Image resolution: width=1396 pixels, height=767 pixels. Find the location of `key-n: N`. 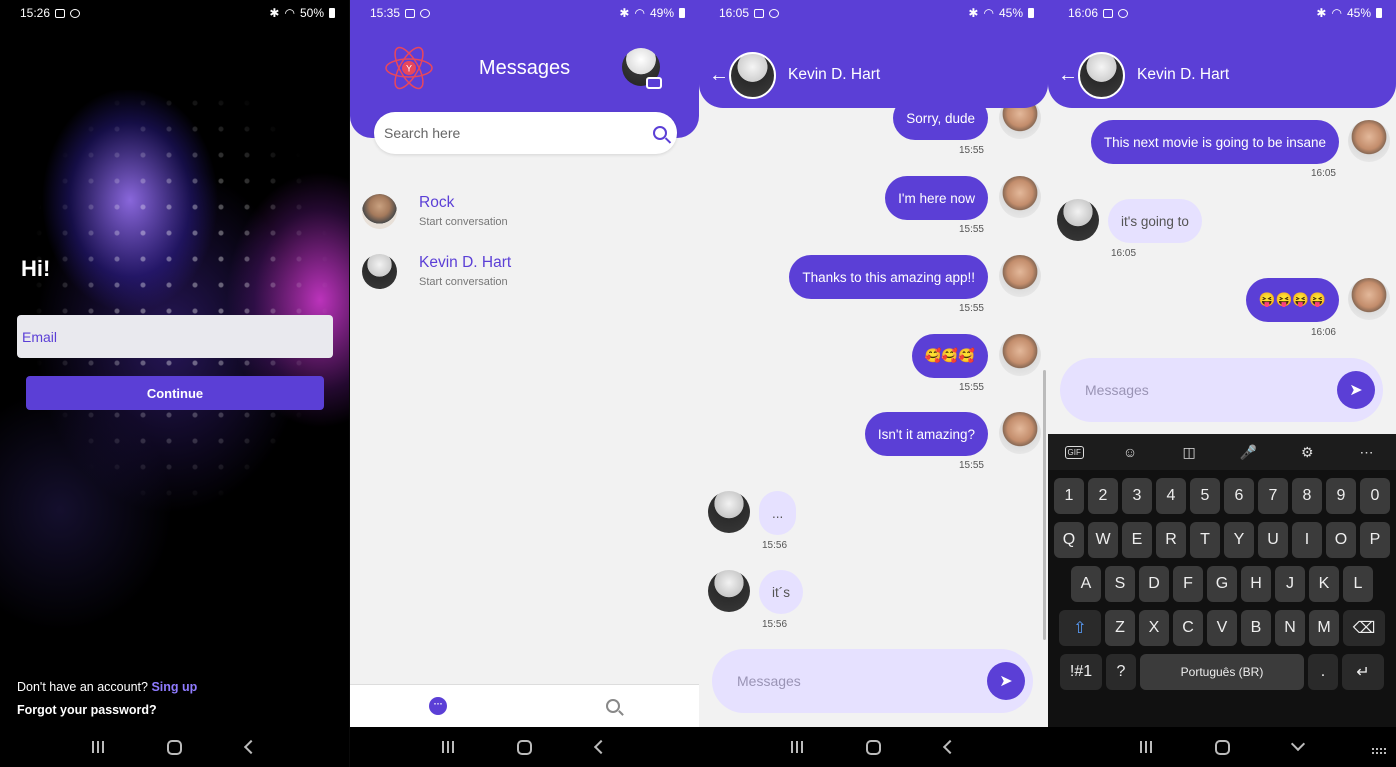

key-n: N is located at coordinates (1290, 628).